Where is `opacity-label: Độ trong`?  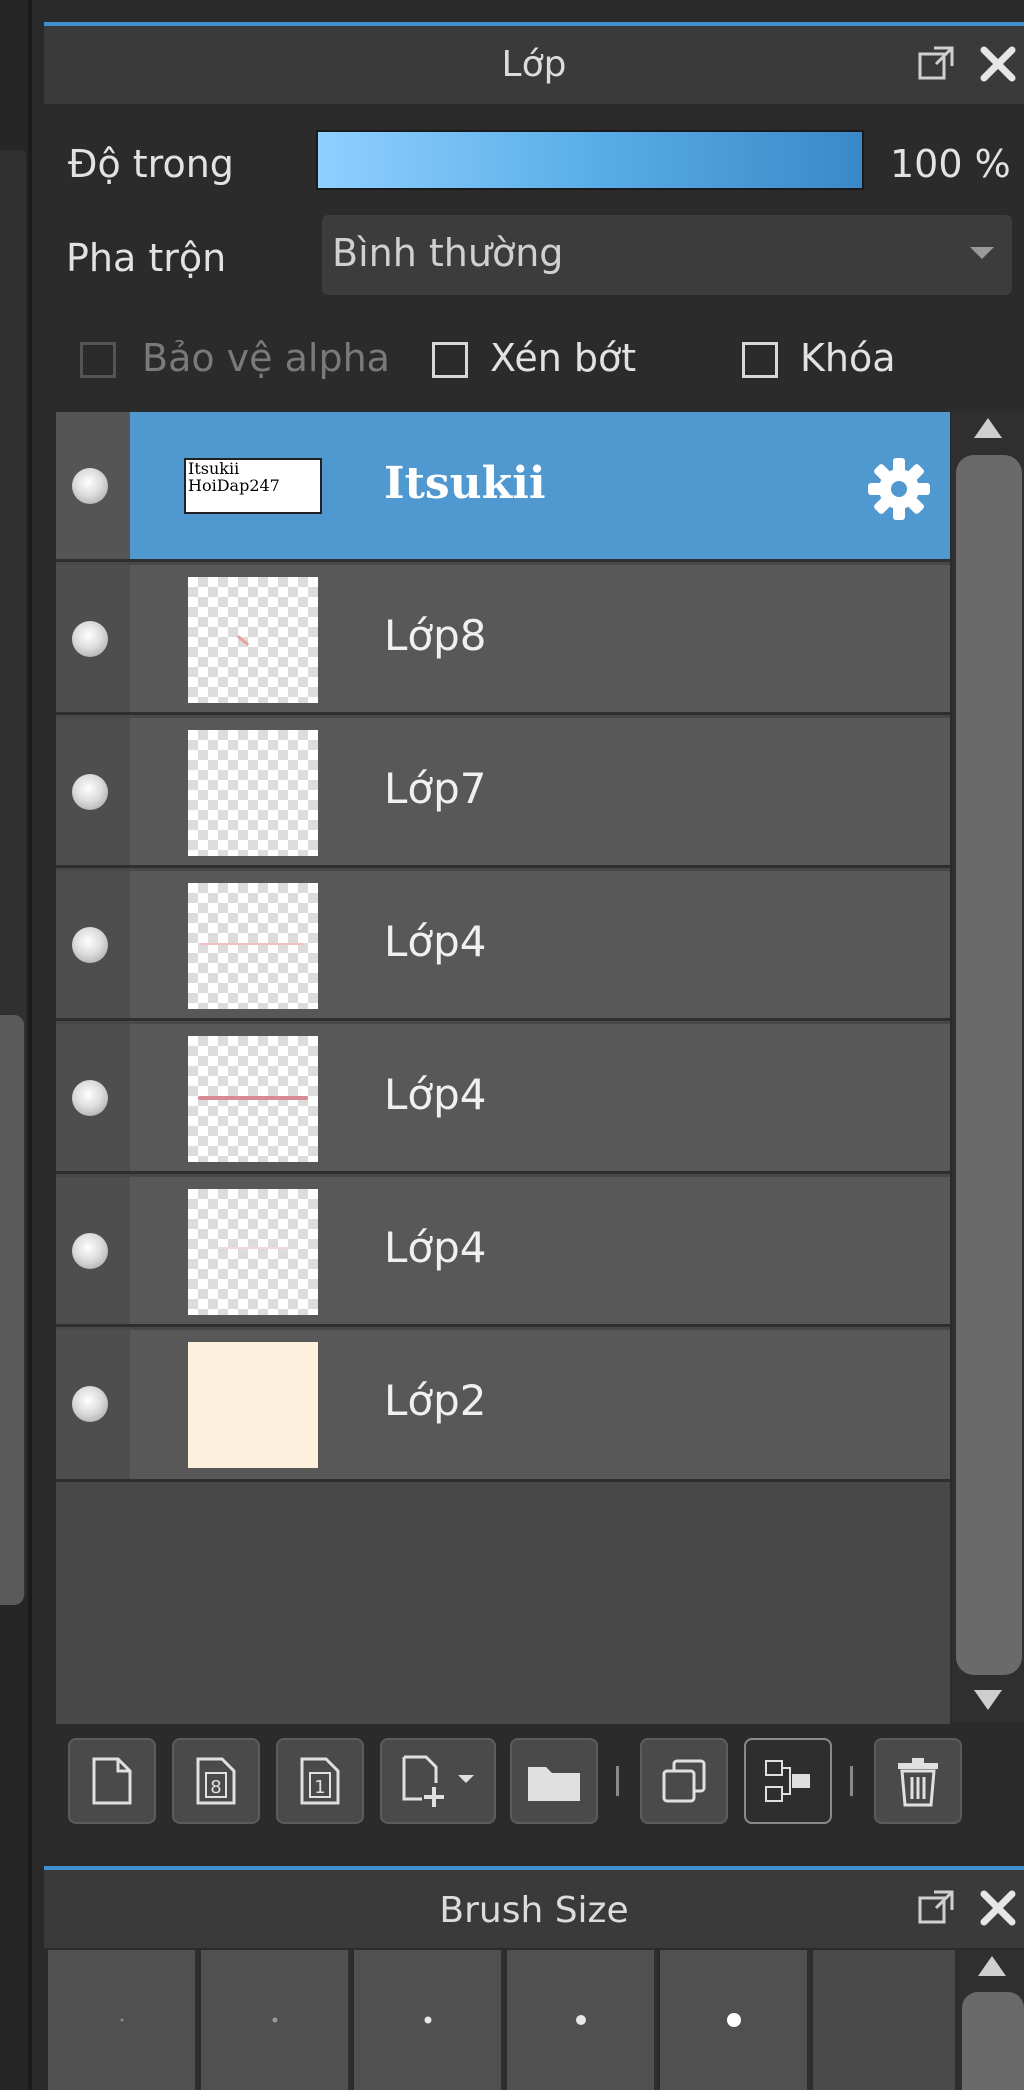 opacity-label: Độ trong is located at coordinates (151, 164).